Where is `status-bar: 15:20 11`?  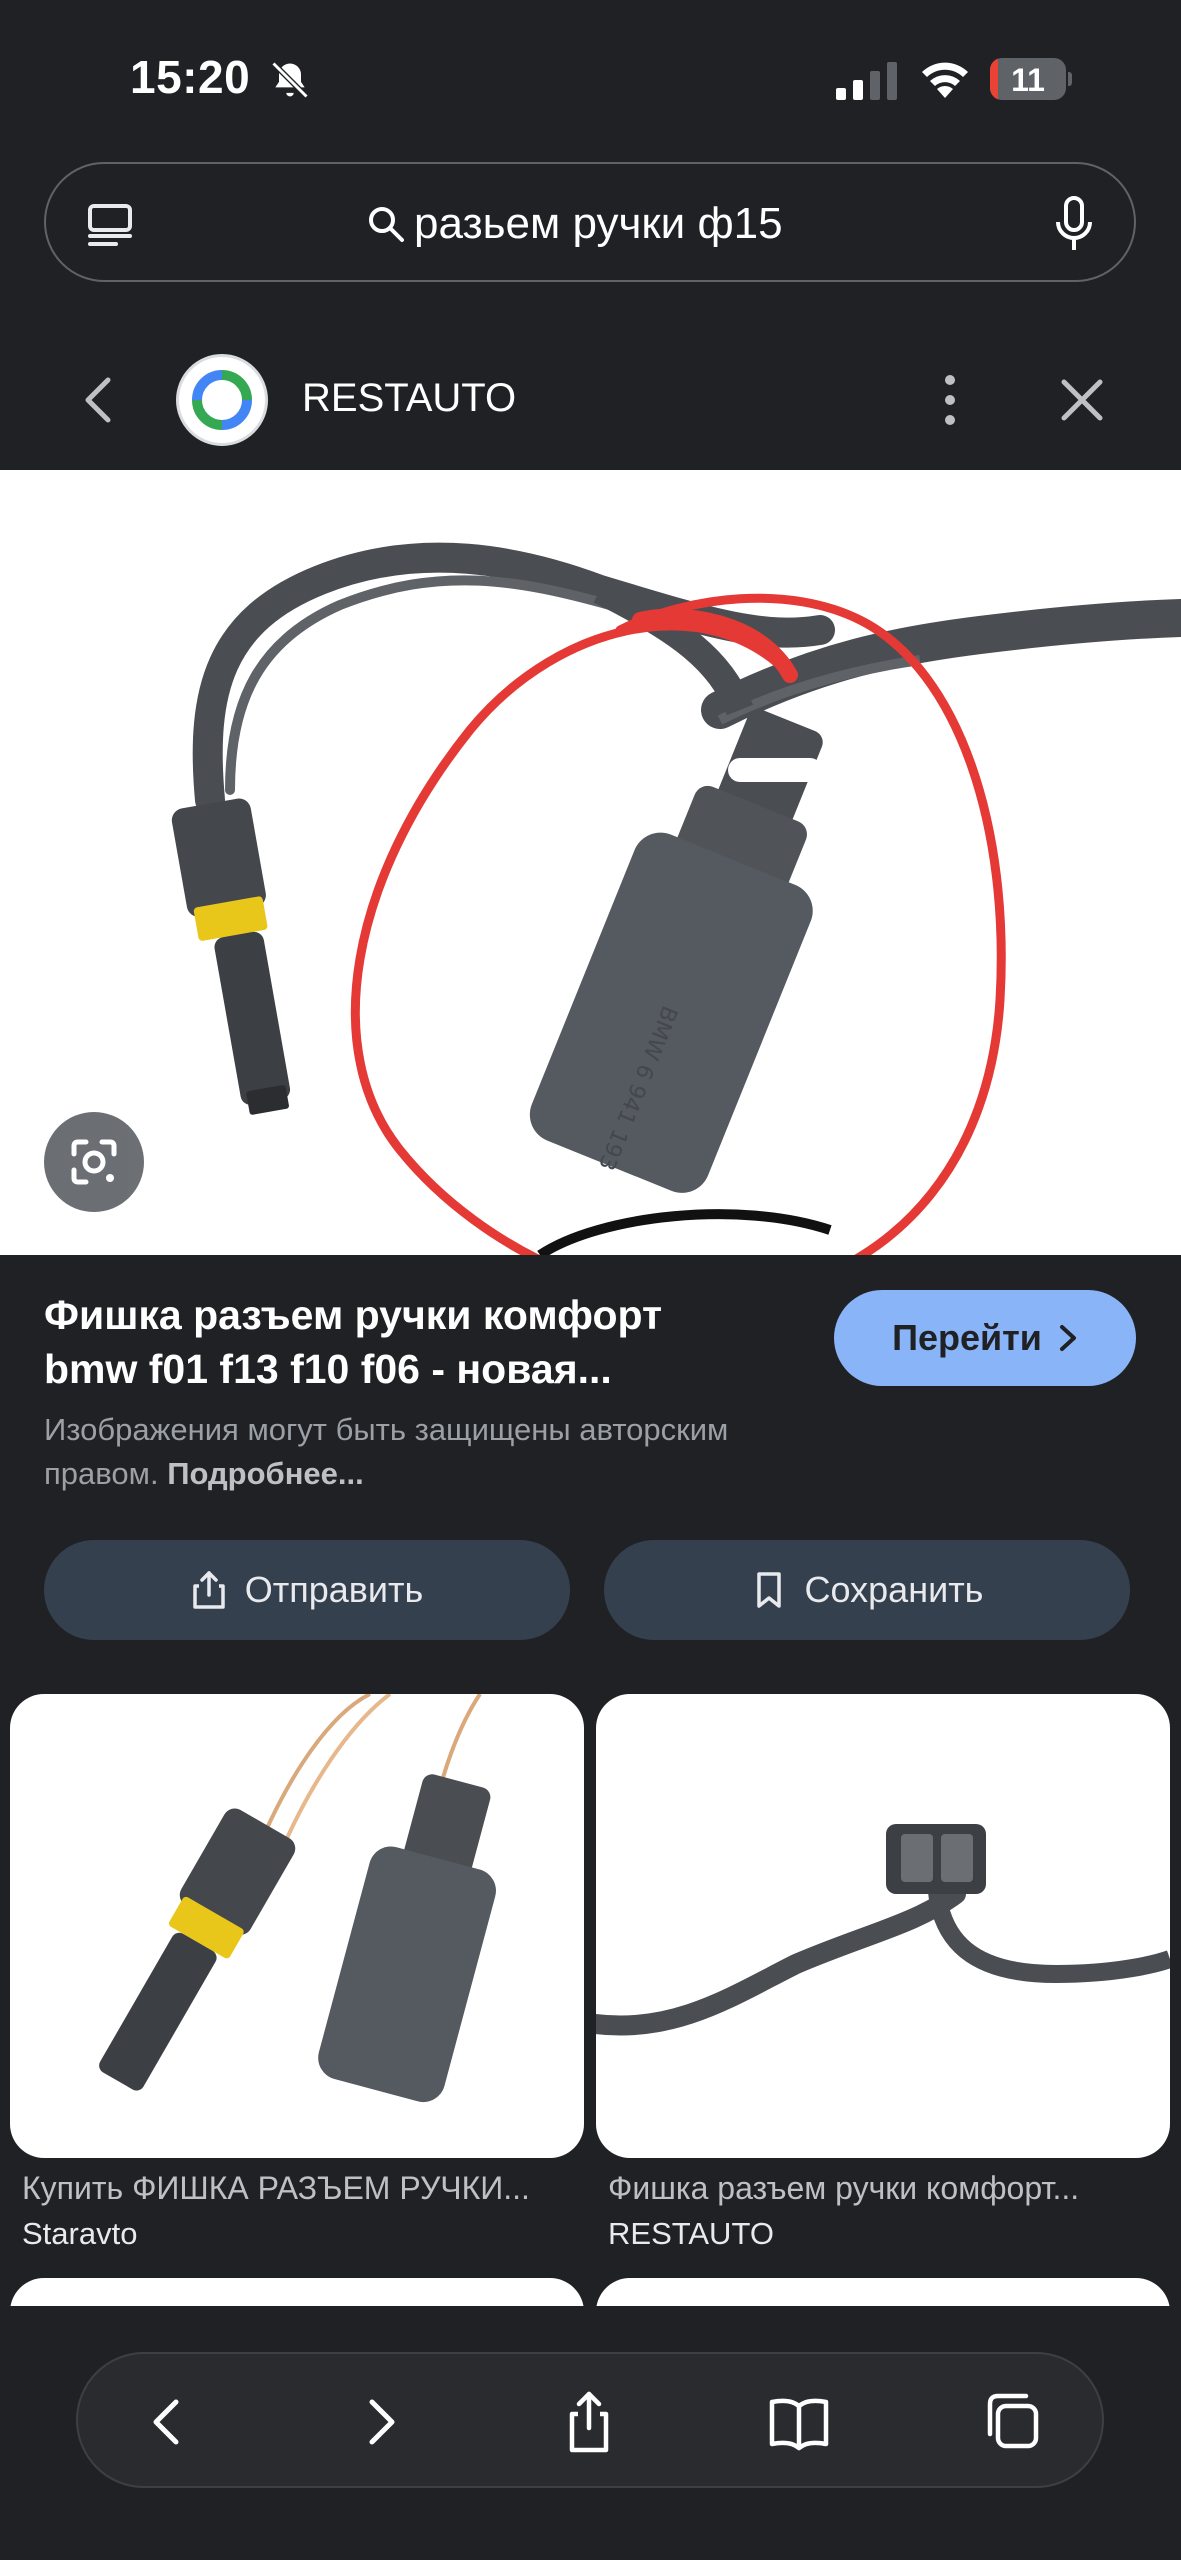
status-bar: 15:20 11 is located at coordinates (590, 75).